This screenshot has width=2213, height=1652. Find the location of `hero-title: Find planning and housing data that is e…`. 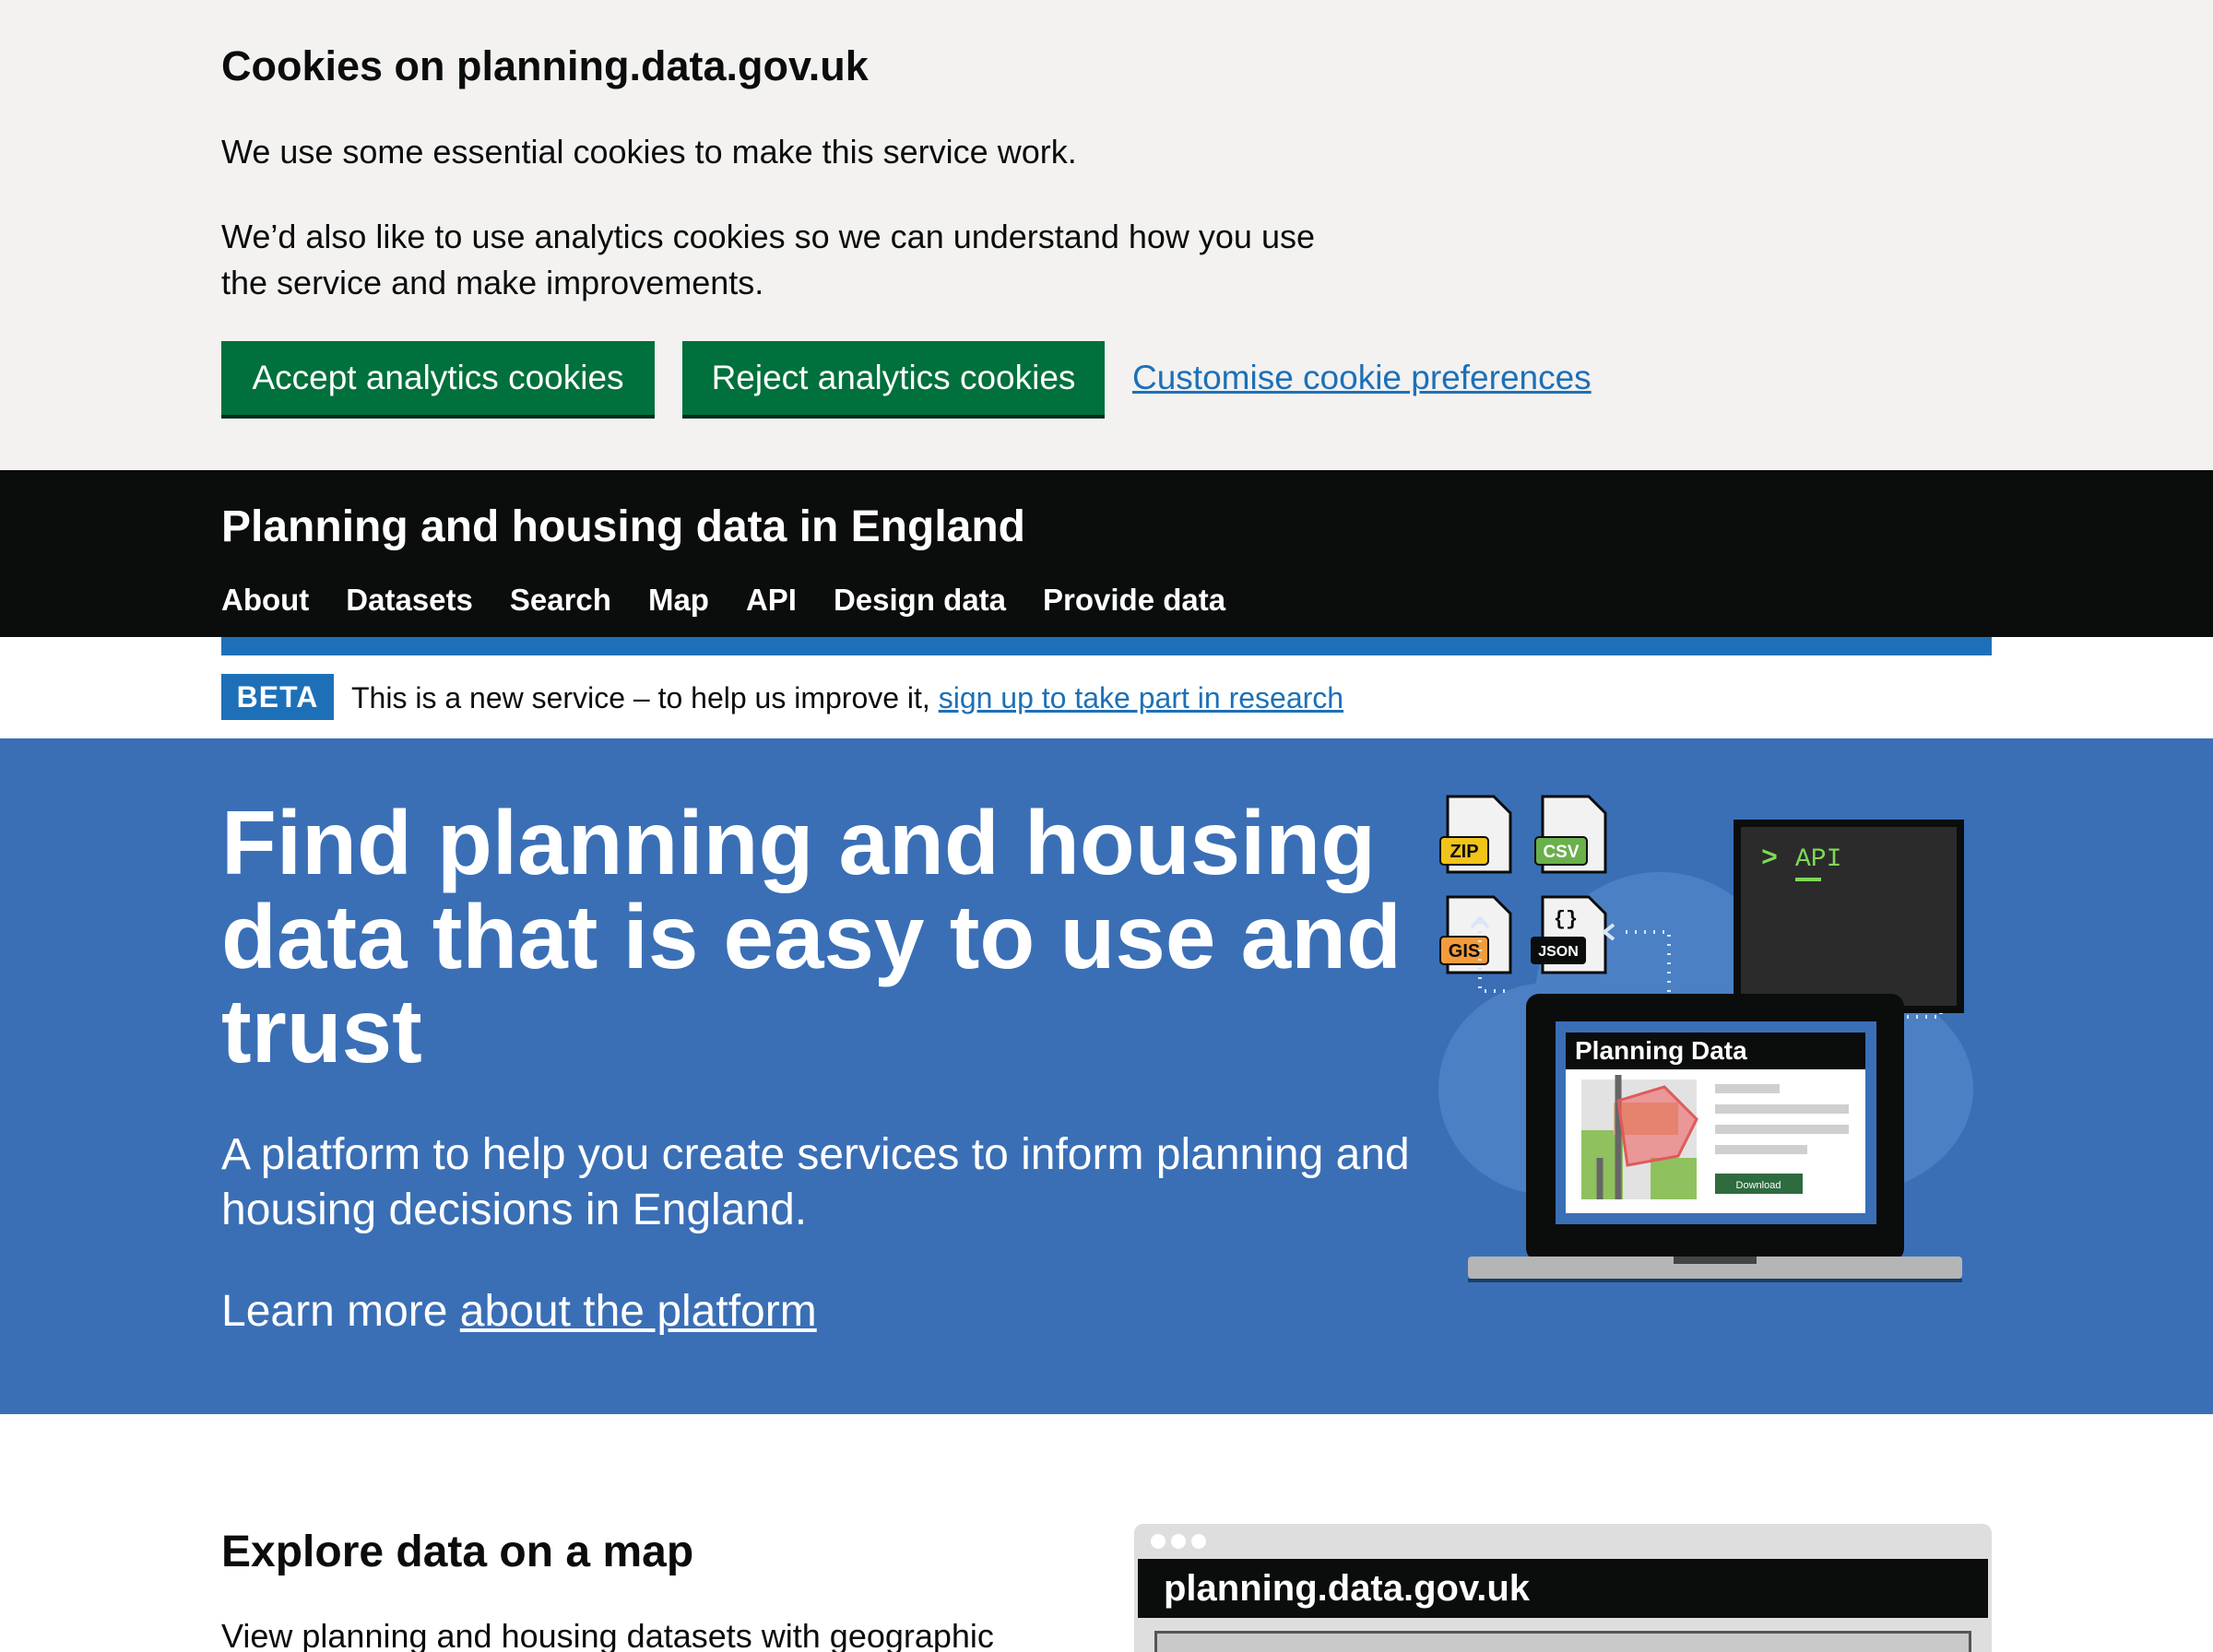

hero-title: Find planning and housing data that is e… is located at coordinates (811, 936).